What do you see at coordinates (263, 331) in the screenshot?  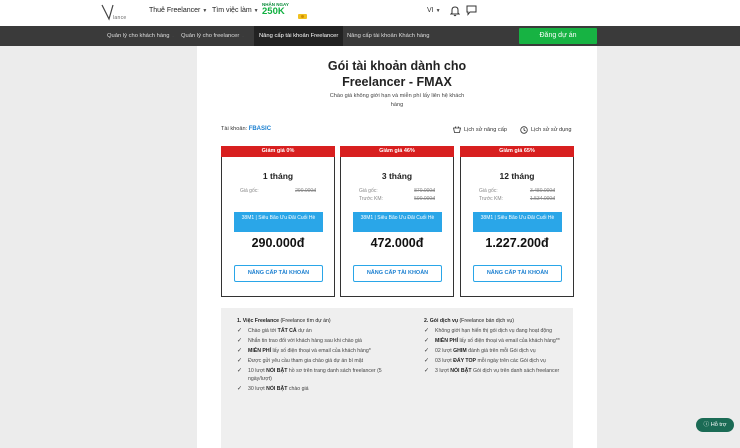 I see `feature-text: Chào giá tới` at bounding box center [263, 331].